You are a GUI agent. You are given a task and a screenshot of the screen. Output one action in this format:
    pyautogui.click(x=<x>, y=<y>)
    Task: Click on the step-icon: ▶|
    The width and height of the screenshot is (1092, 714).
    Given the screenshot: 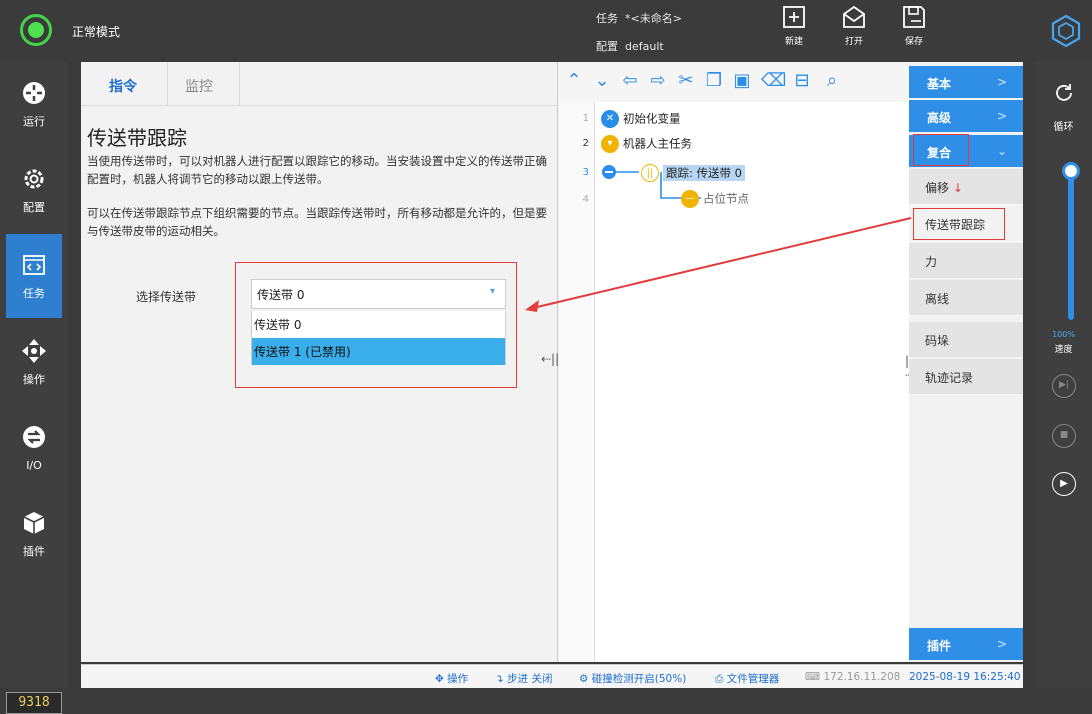 What is the action you would take?
    pyautogui.click(x=1064, y=386)
    